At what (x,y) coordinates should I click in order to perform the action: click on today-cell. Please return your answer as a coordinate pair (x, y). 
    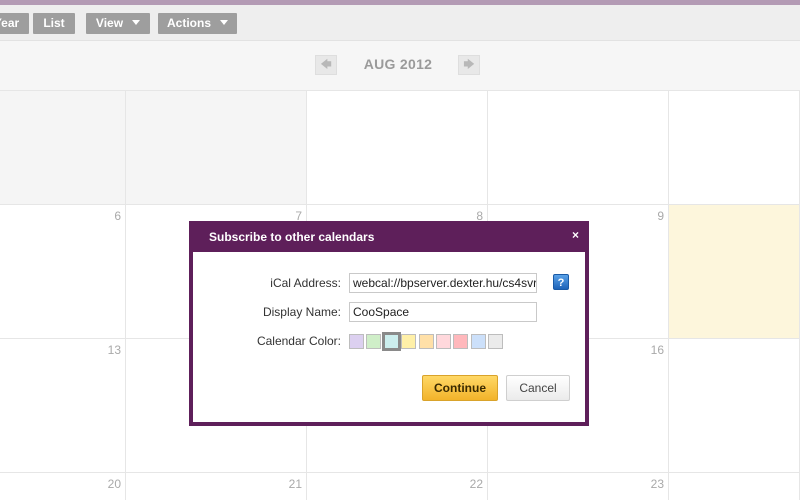
    Looking at the image, I should click on (734, 272).